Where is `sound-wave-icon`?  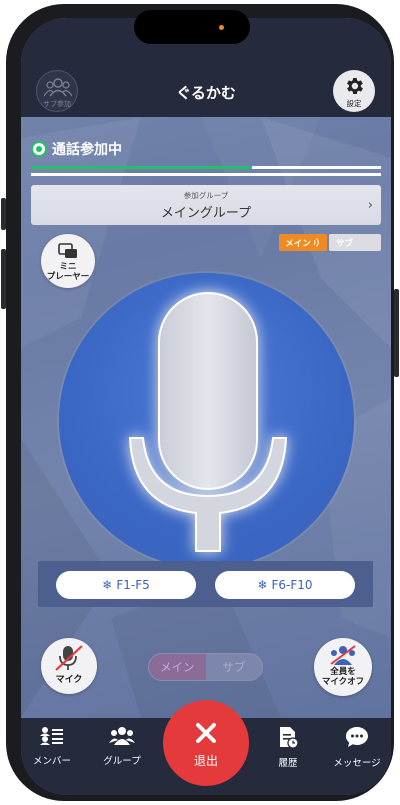 sound-wave-icon is located at coordinates (316, 242).